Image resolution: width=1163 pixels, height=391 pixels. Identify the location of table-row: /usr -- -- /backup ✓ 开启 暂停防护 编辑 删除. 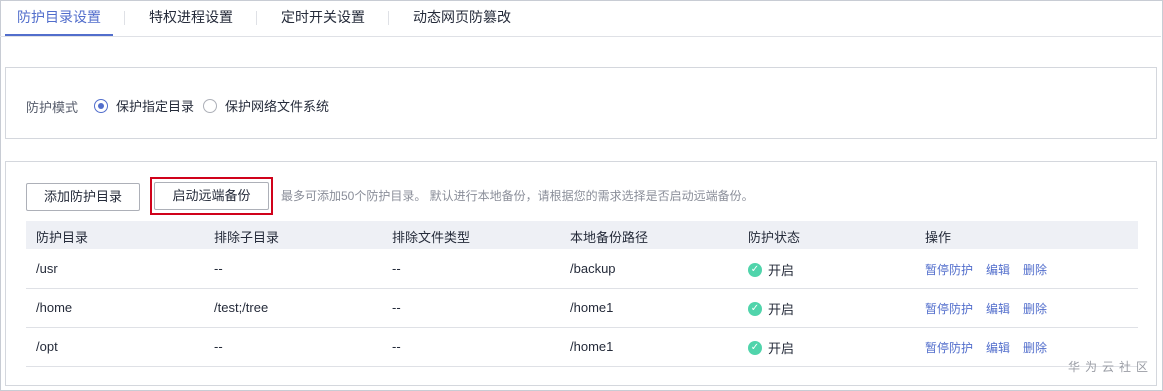
(582, 269).